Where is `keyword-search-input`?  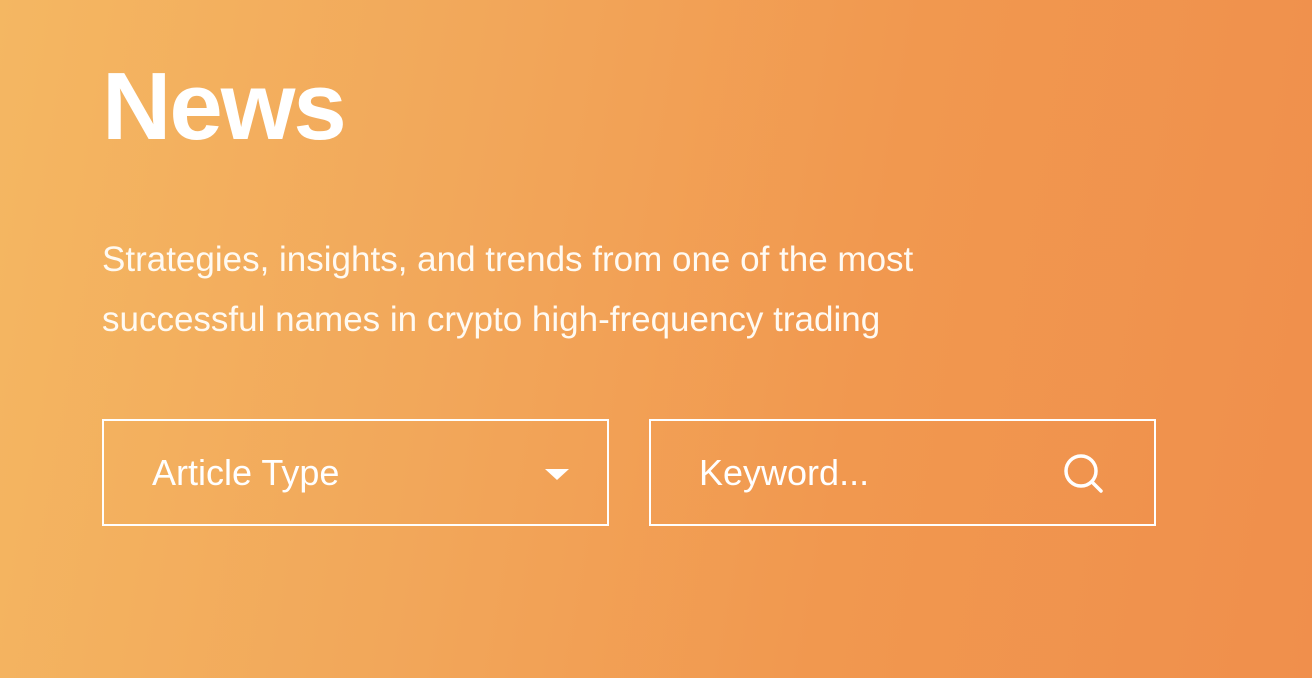
keyword-search-input is located at coordinates (869, 473).